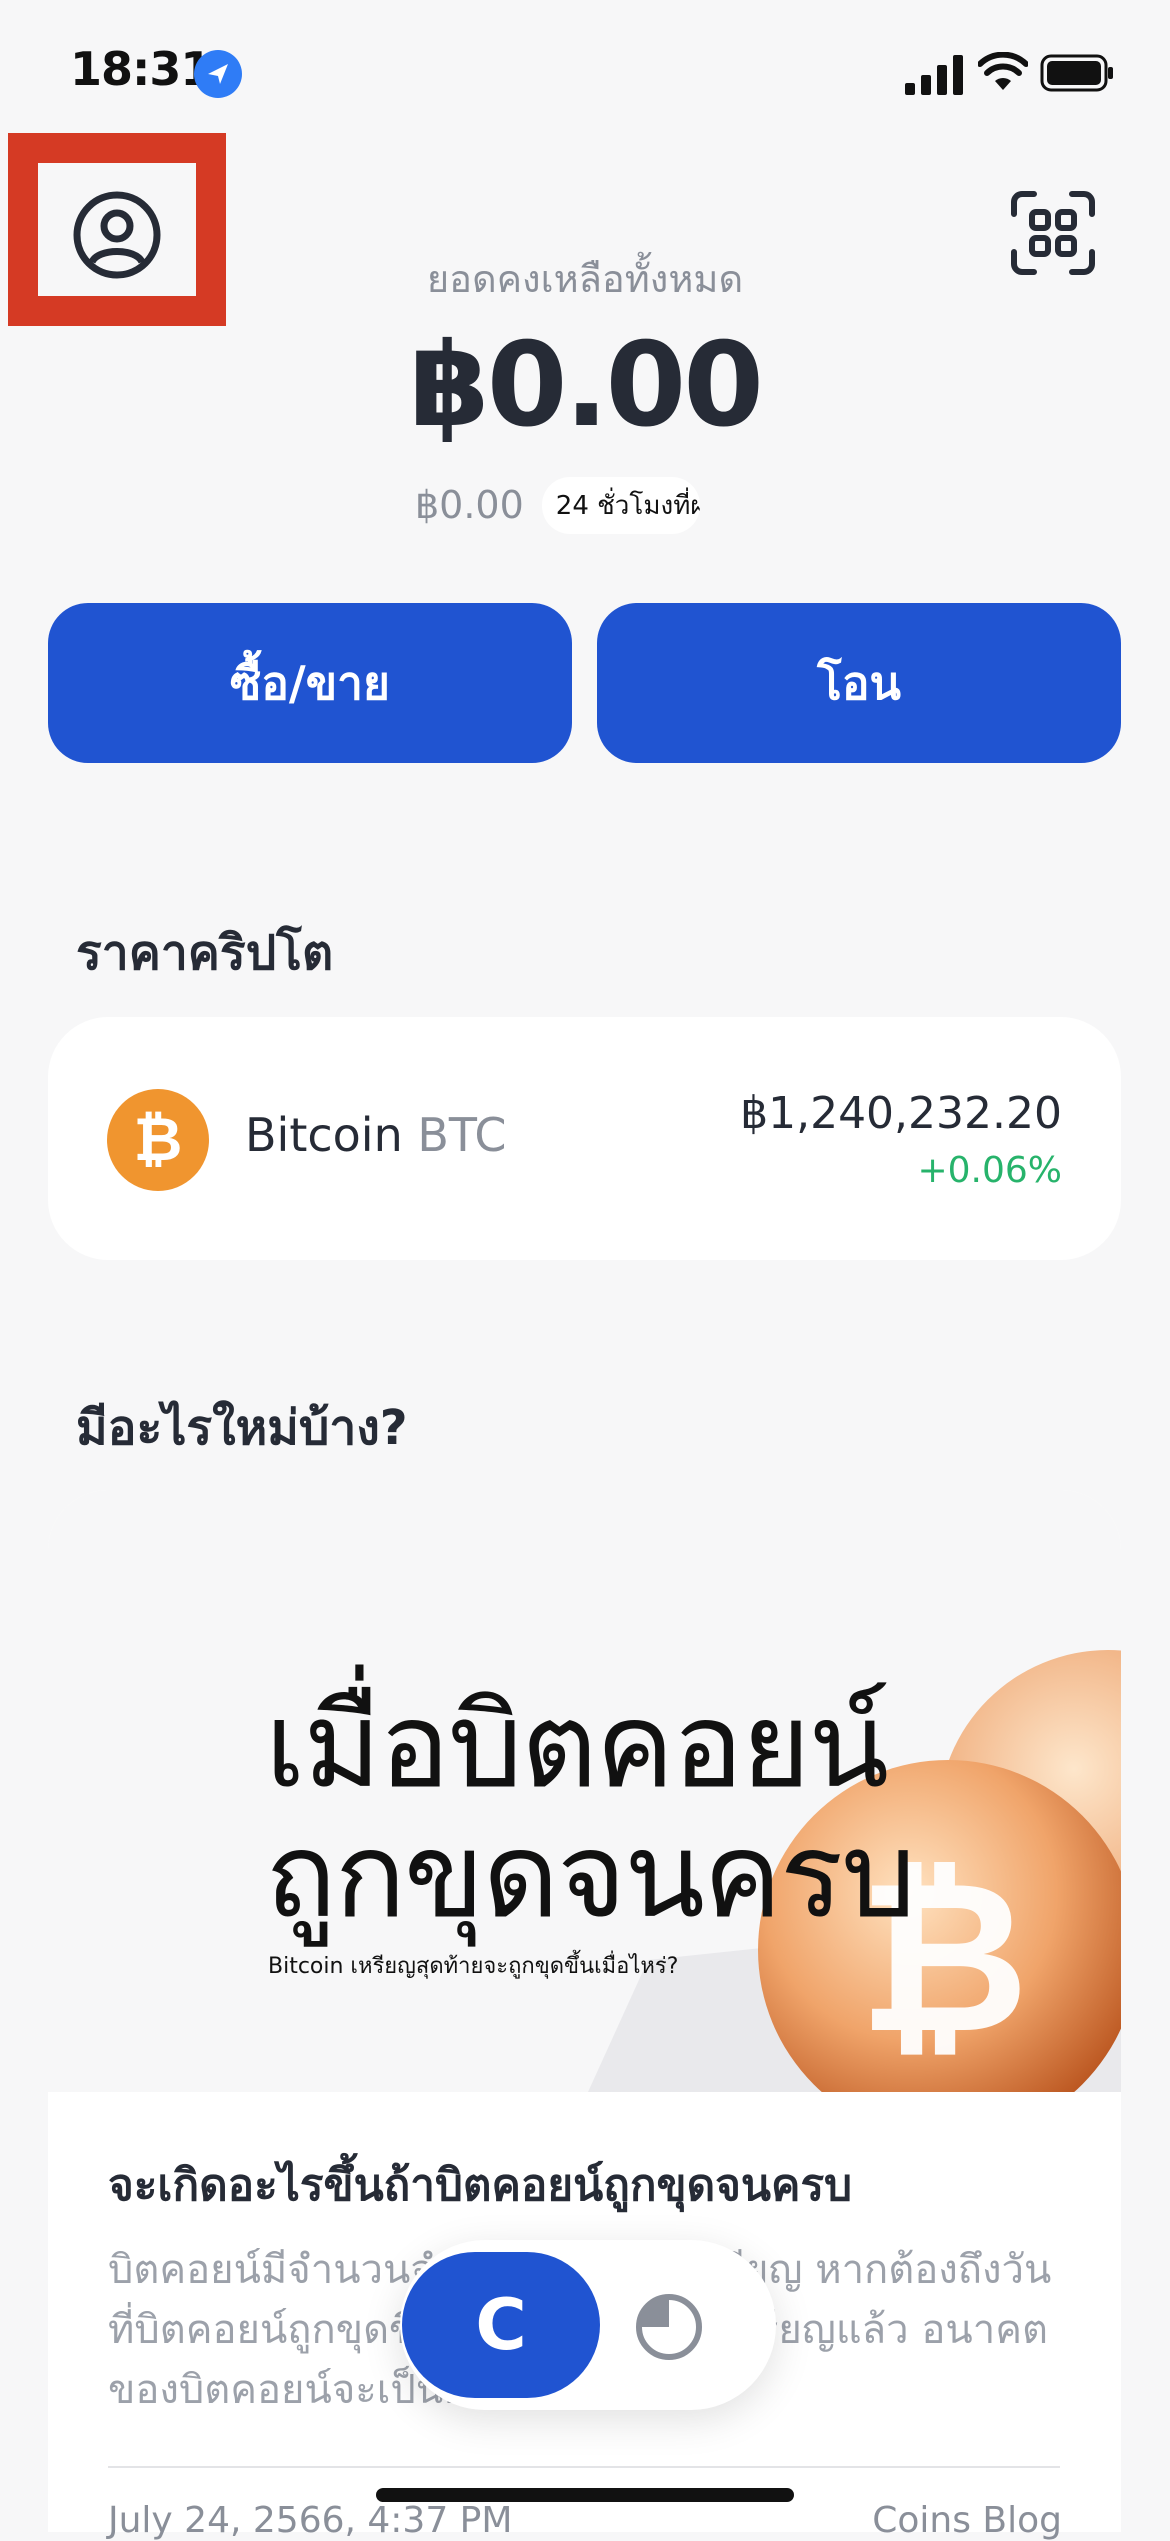 Image resolution: width=1170 pixels, height=2541 pixels. What do you see at coordinates (218, 74) in the screenshot?
I see `location-arrow-icon` at bounding box center [218, 74].